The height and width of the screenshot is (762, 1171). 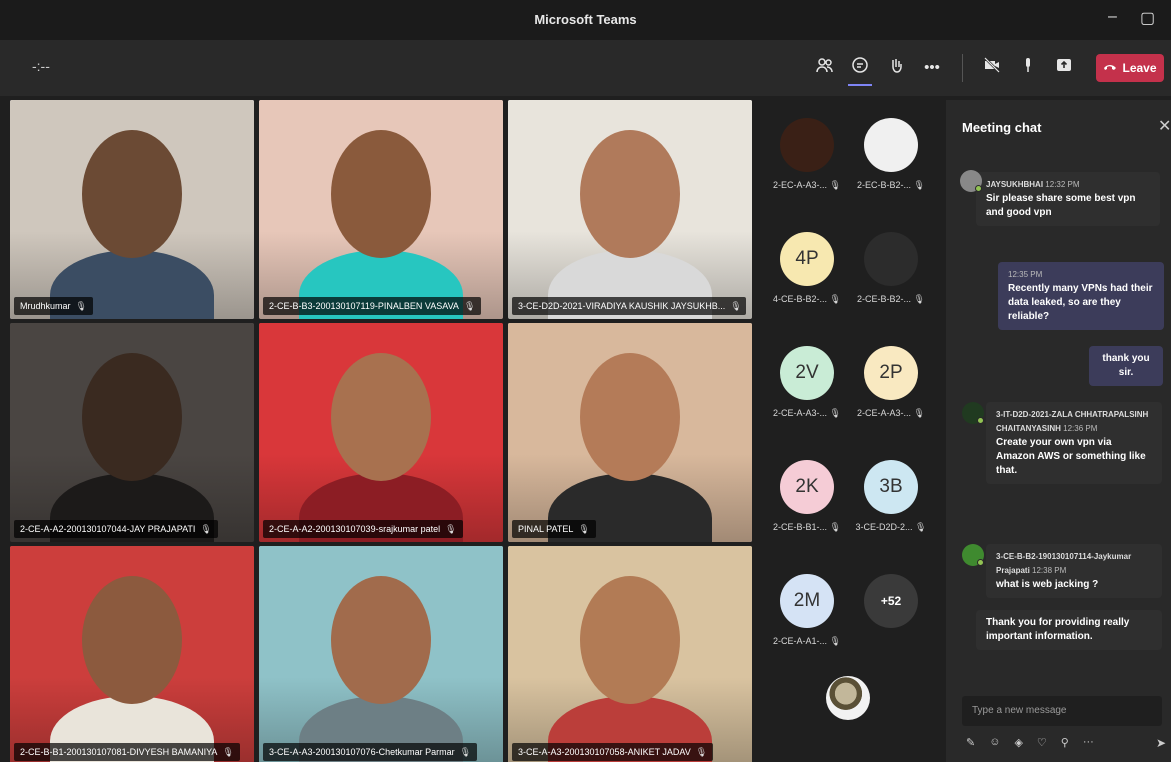 I want to click on avatar: 4P, so click(x=807, y=259).